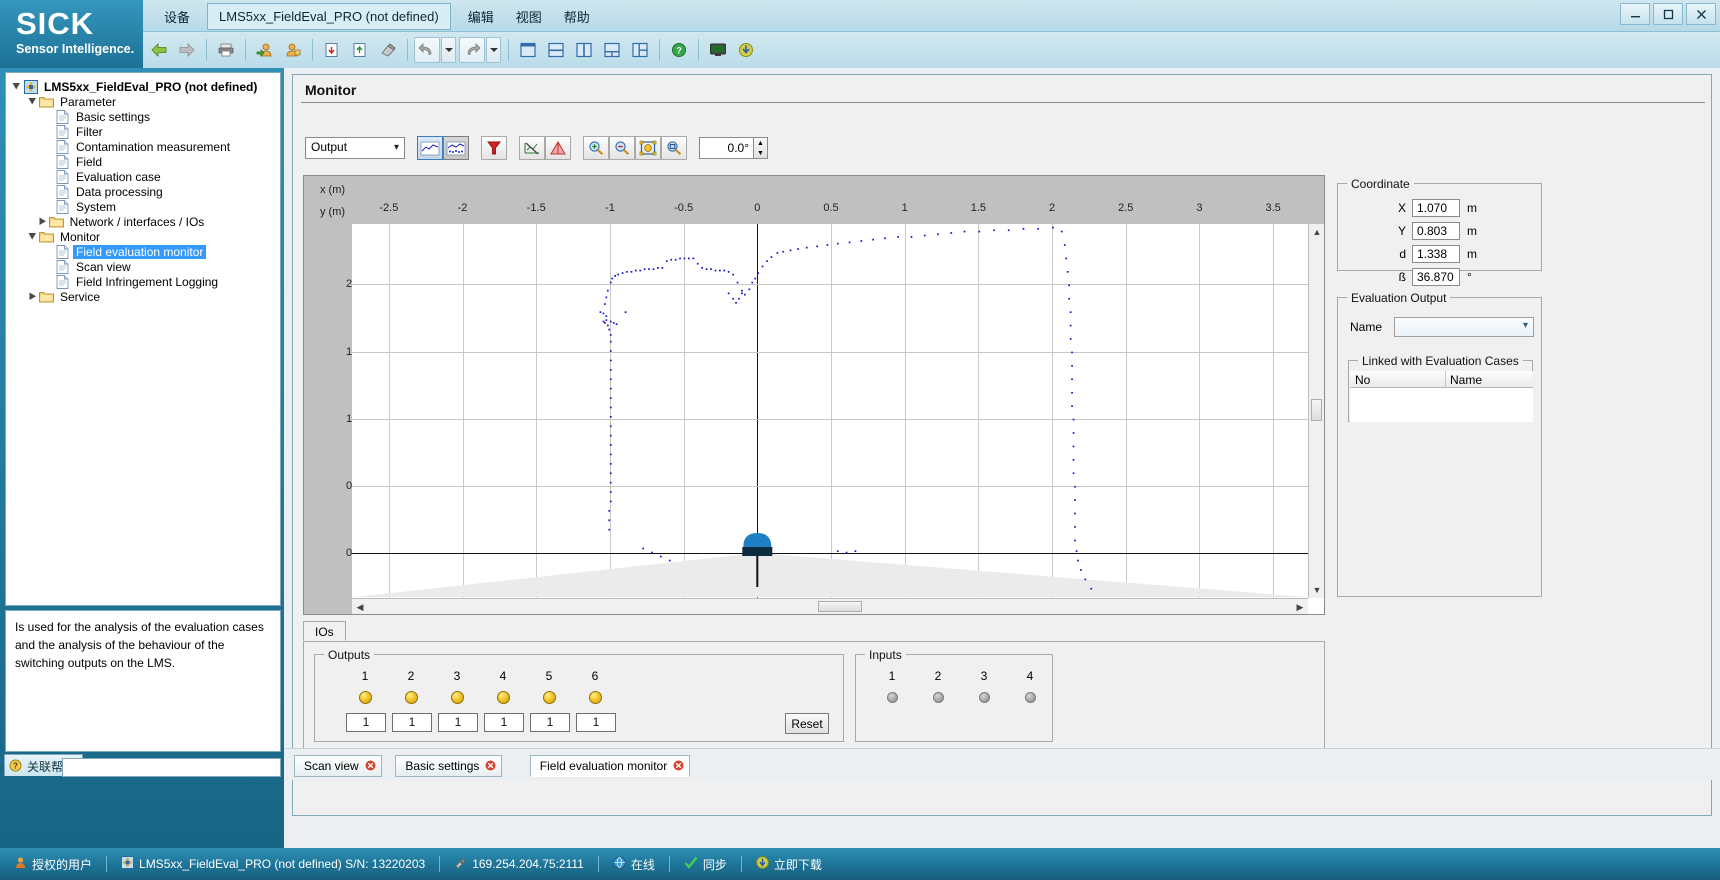 The width and height of the screenshot is (1720, 880). I want to click on zoom-in-button, so click(596, 148).